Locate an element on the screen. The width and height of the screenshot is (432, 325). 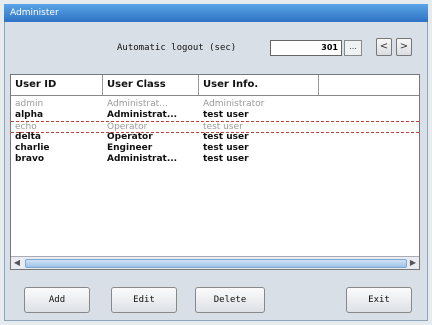
auto-logout-input: 301 is located at coordinates (306, 48).